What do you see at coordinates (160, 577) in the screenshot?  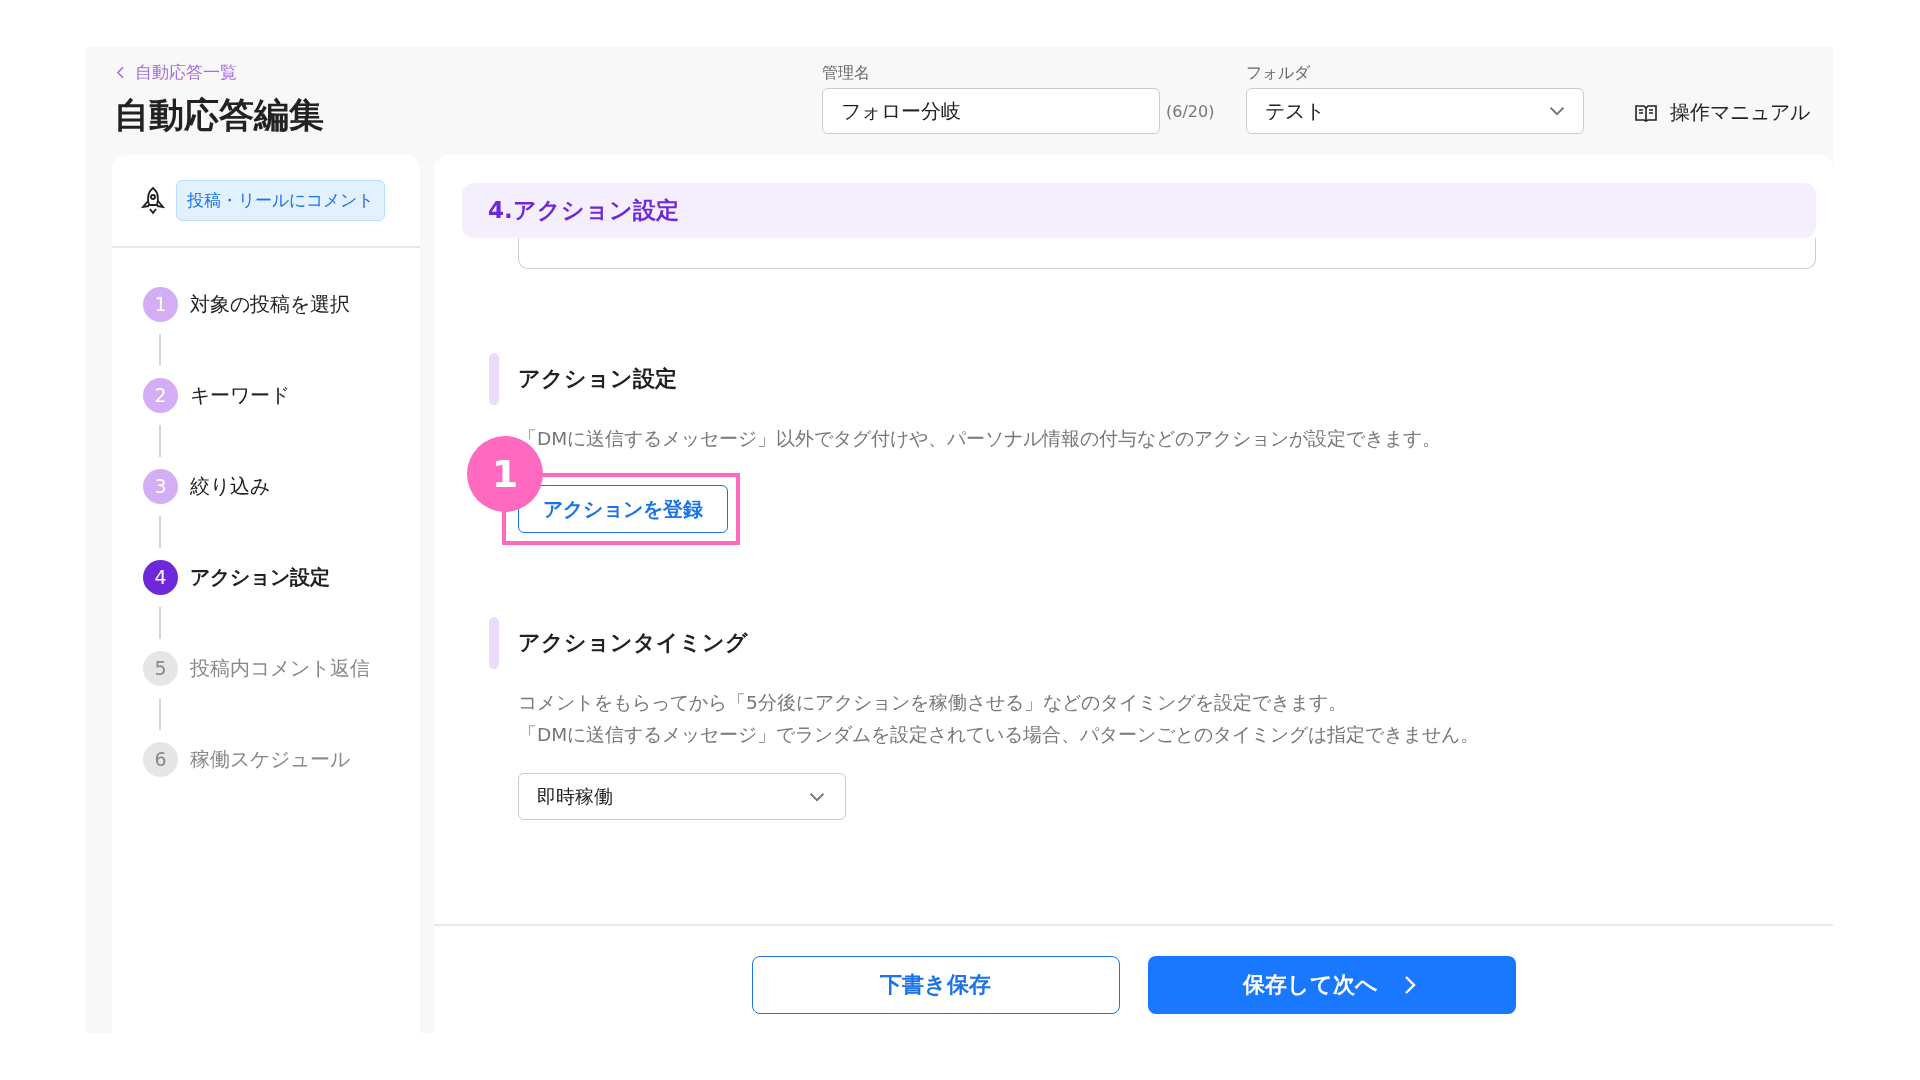 I see `step-number: 4` at bounding box center [160, 577].